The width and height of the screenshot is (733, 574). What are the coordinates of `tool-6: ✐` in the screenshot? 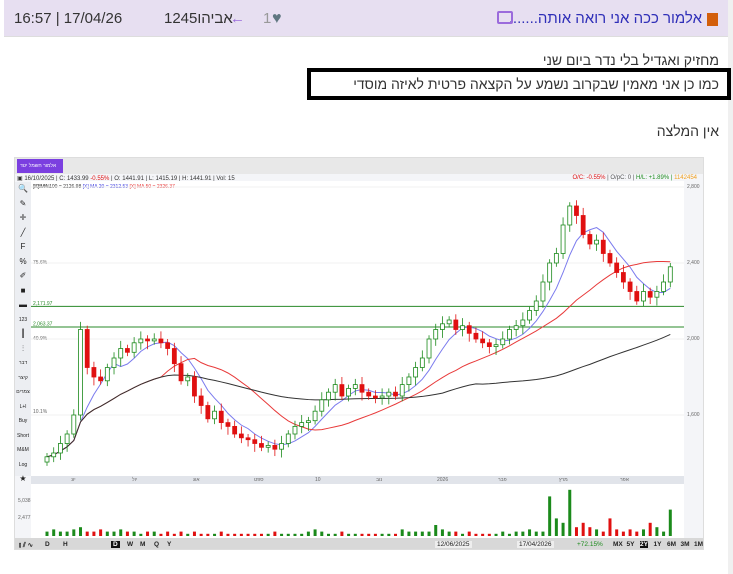 It's located at (23, 276).